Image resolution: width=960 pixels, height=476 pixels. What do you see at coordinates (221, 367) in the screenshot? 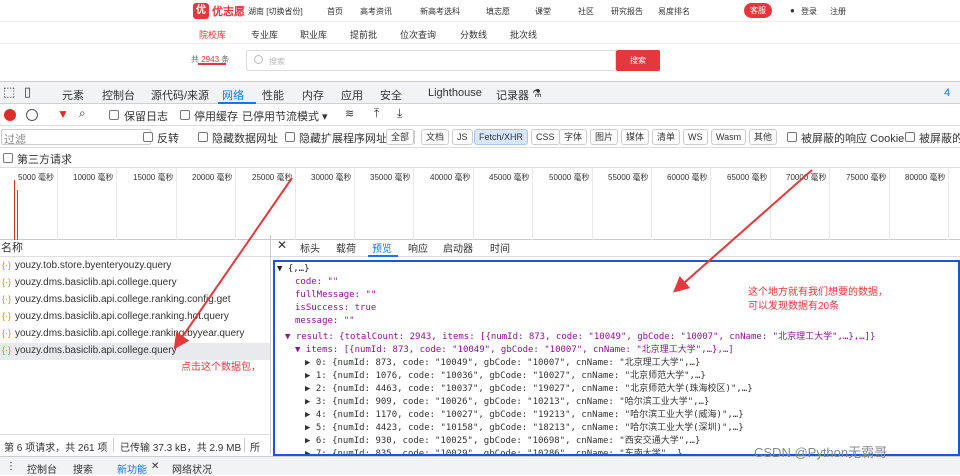
I see `annotation-click-hint: 点击这个数据包，` at bounding box center [221, 367].